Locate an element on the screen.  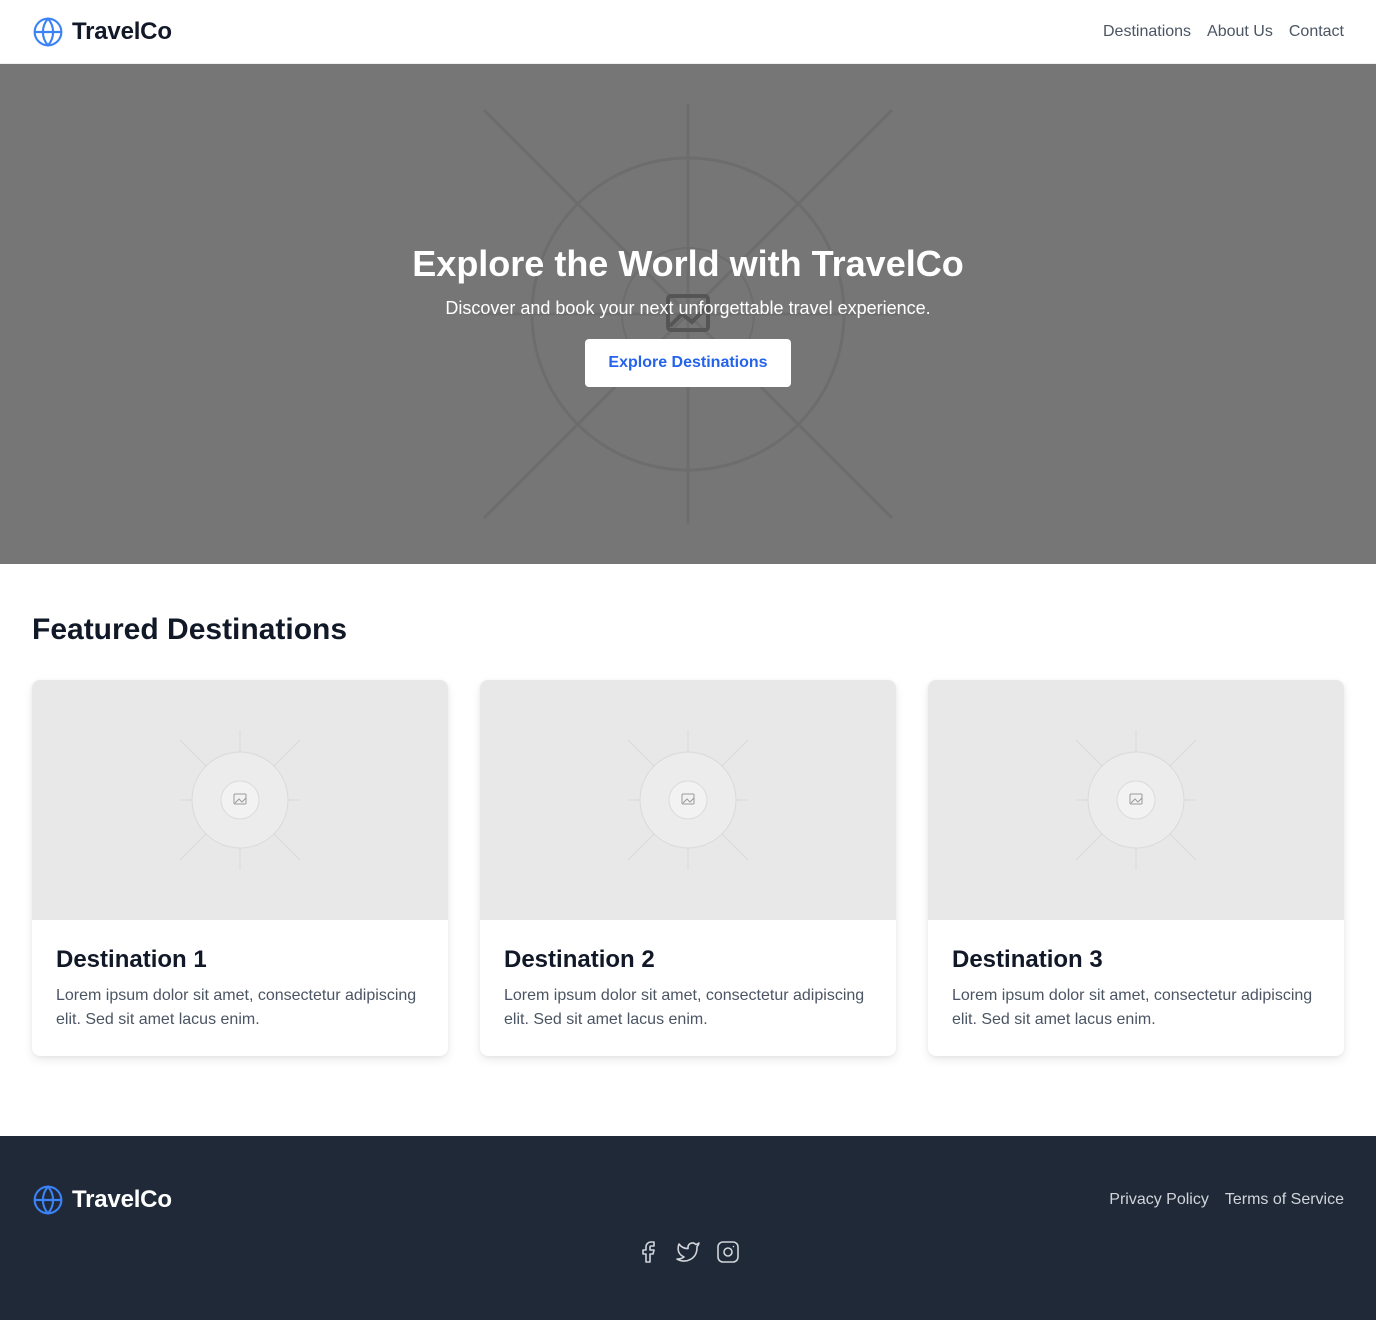
privacy-policy-link: Privacy Policy is located at coordinates (1159, 1200).